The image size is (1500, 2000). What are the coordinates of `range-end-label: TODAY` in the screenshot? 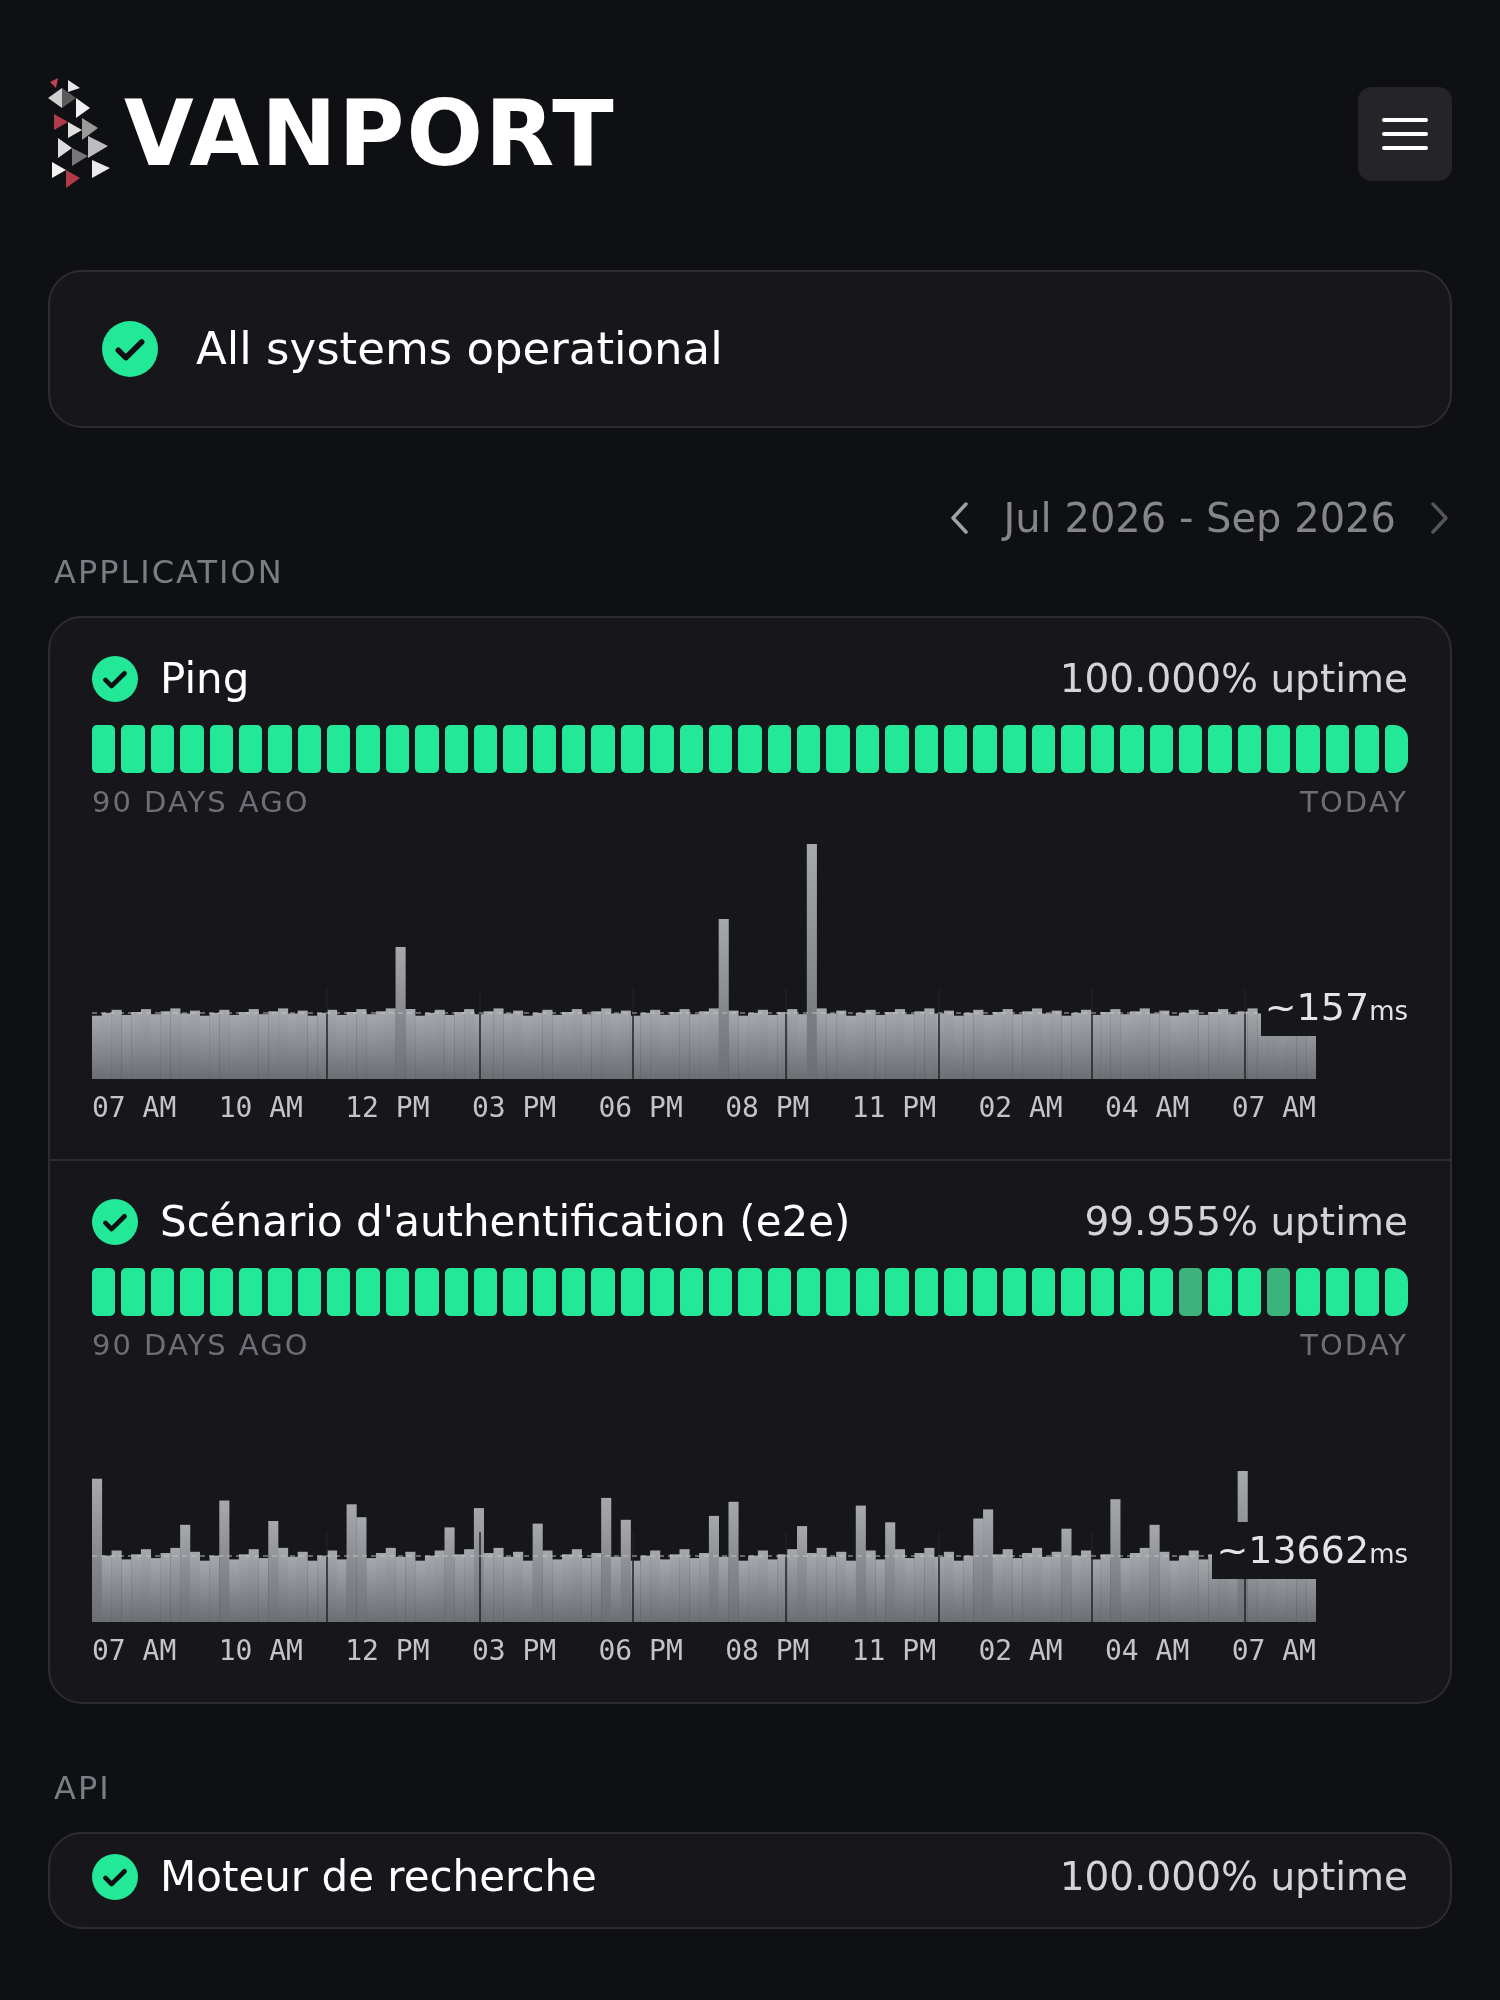 It's located at (1354, 1345).